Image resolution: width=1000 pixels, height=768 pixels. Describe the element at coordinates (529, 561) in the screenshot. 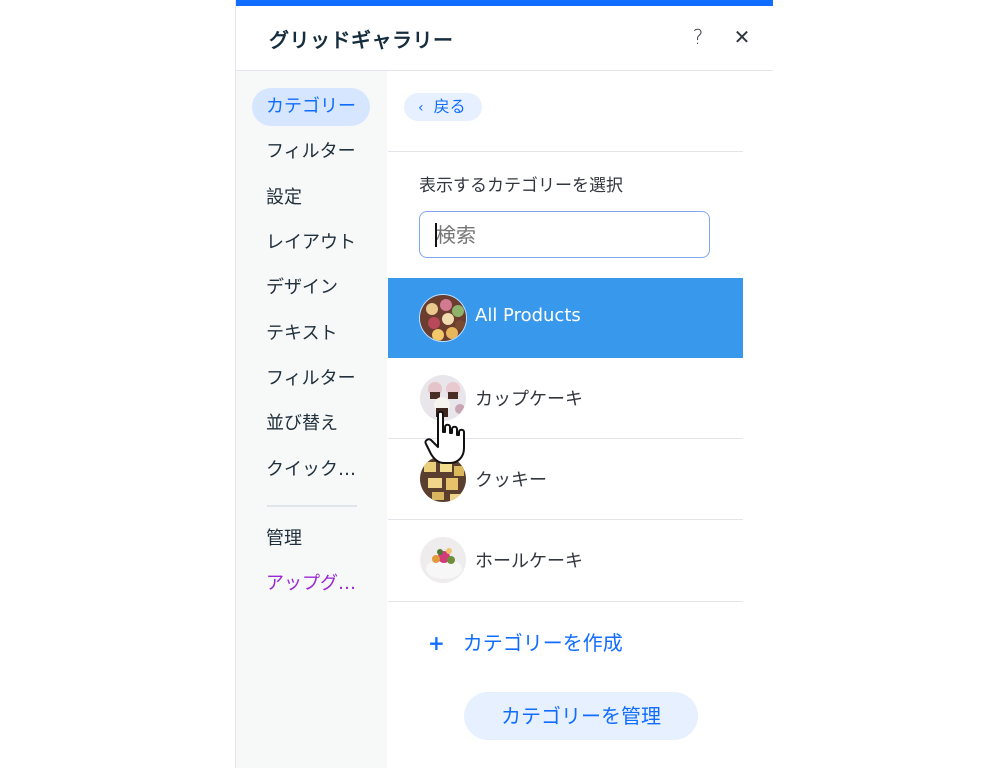

I see `category-label: ホールケーキ` at that location.